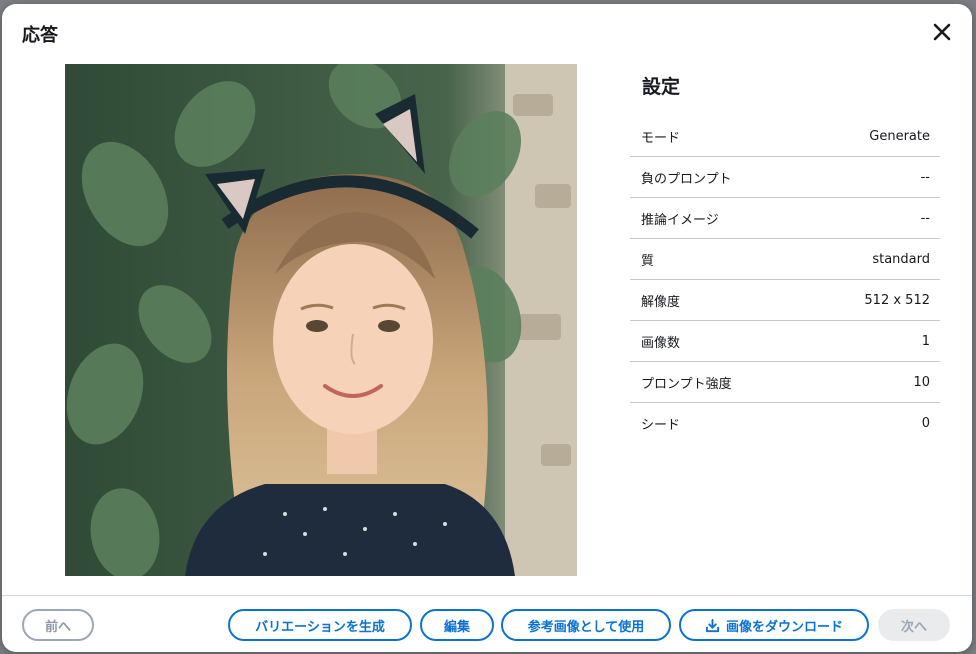 This screenshot has height=654, width=976. I want to click on settings-row-negative-prompt: 負のプロンプト --, so click(785, 177).